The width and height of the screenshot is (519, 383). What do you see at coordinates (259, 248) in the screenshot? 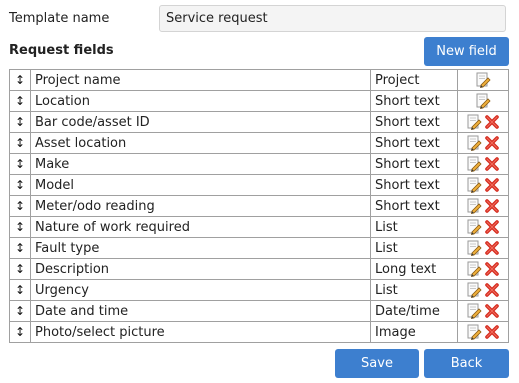
I see `field-row: ↕ Fault type List` at bounding box center [259, 248].